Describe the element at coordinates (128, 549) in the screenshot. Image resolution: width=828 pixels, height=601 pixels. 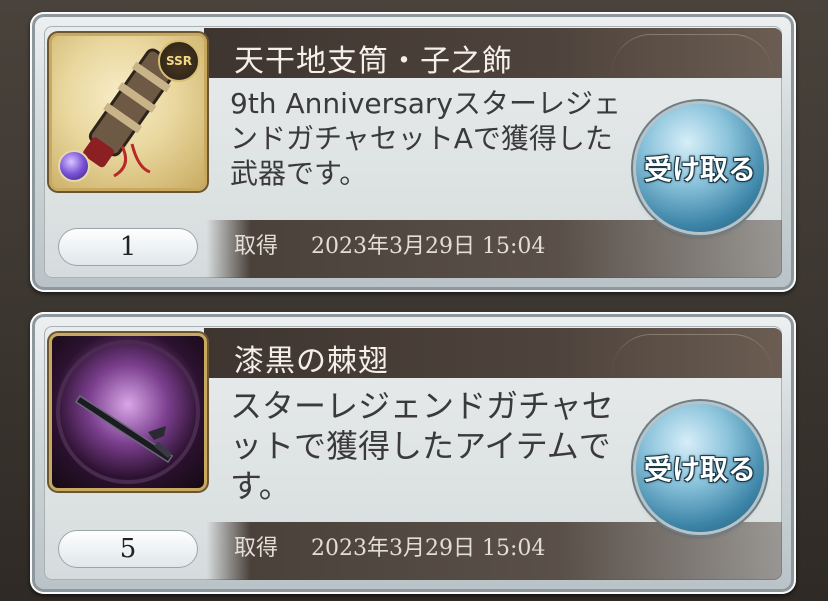
I see `quantity-badge: 5` at that location.